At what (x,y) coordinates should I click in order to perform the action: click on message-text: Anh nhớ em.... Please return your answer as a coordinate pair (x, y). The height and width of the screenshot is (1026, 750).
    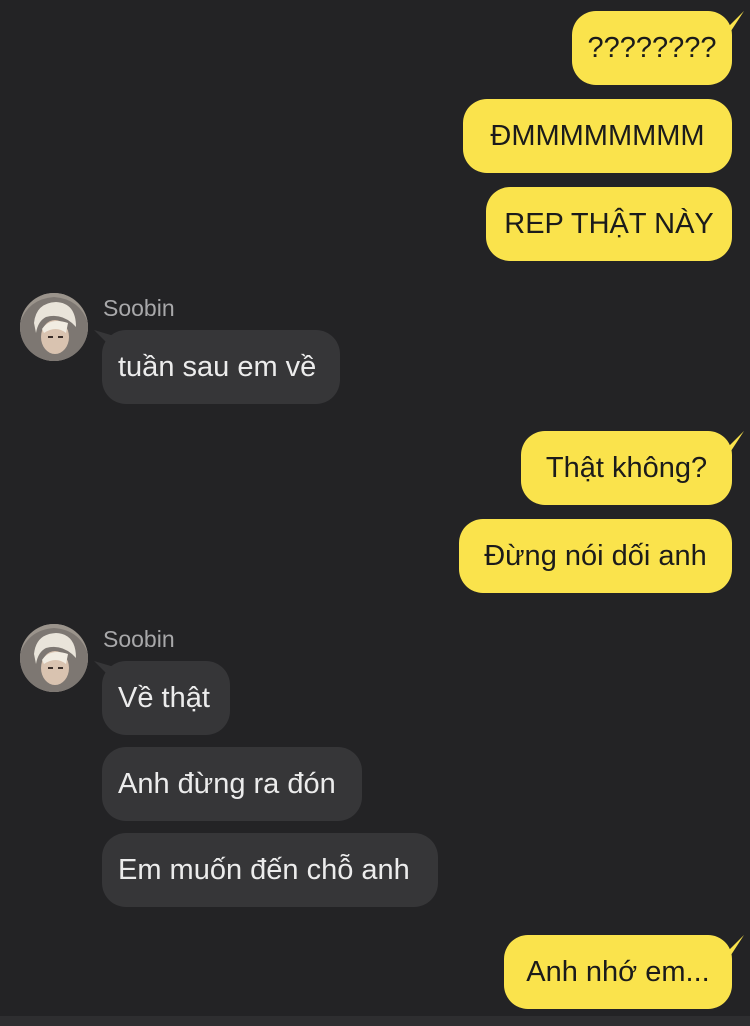
    Looking at the image, I should click on (618, 971).